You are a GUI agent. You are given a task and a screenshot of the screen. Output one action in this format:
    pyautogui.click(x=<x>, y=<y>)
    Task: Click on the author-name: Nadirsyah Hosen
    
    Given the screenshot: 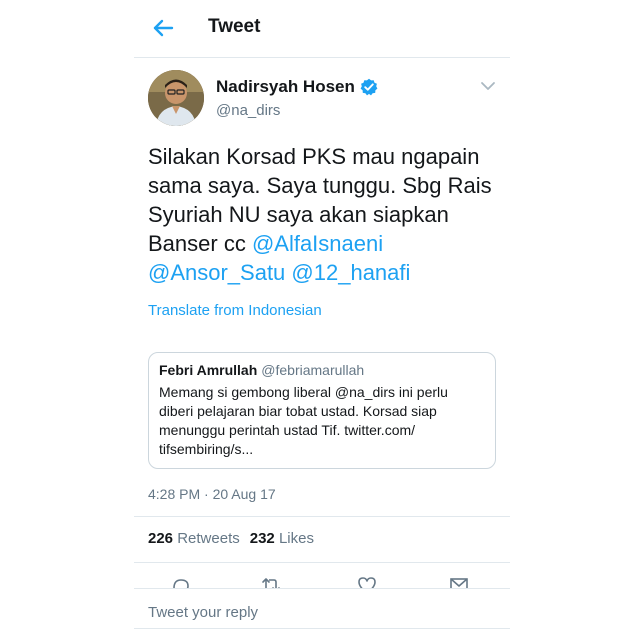 What is the action you would take?
    pyautogui.click(x=285, y=86)
    